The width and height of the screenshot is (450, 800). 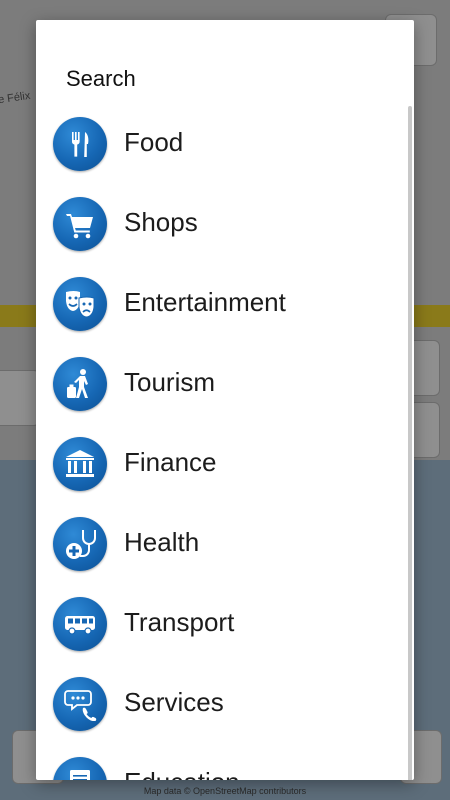 I want to click on category-label: Health, so click(x=162, y=542).